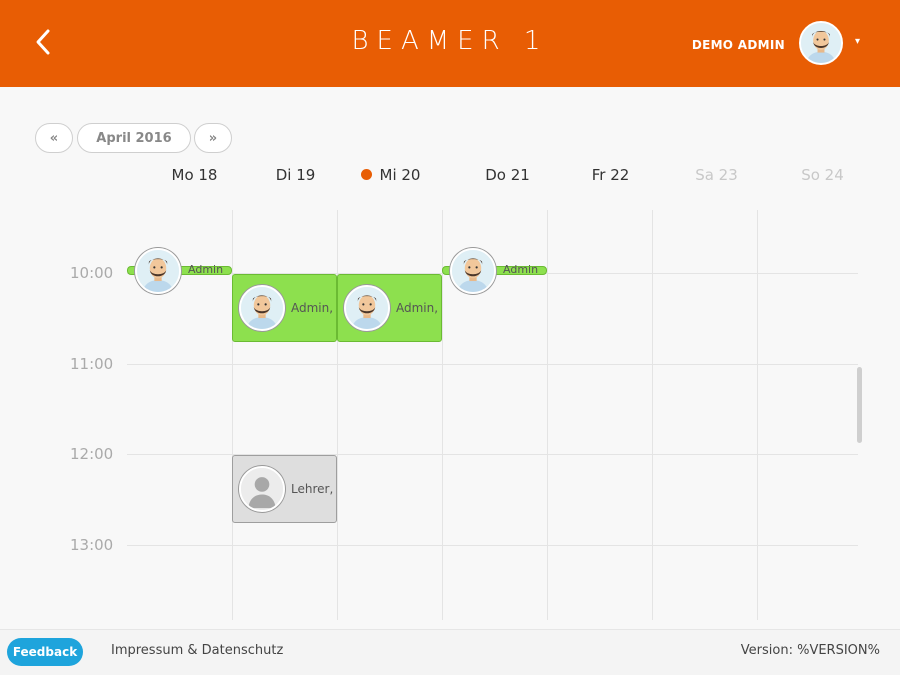 The width and height of the screenshot is (900, 675). What do you see at coordinates (92, 454) in the screenshot?
I see `time-label: 12:00` at bounding box center [92, 454].